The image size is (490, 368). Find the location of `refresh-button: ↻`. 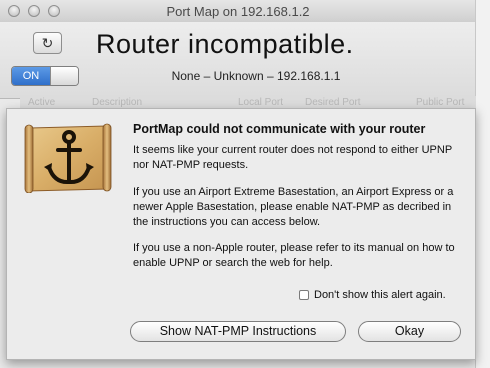

refresh-button: ↻ is located at coordinates (47, 43).